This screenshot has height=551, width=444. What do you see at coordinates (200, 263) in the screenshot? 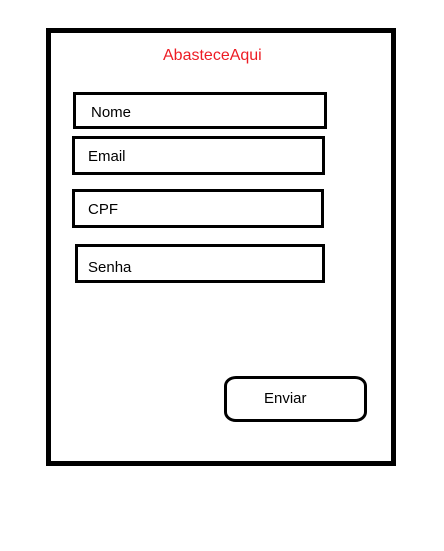
I see `senha-field: Senha` at bounding box center [200, 263].